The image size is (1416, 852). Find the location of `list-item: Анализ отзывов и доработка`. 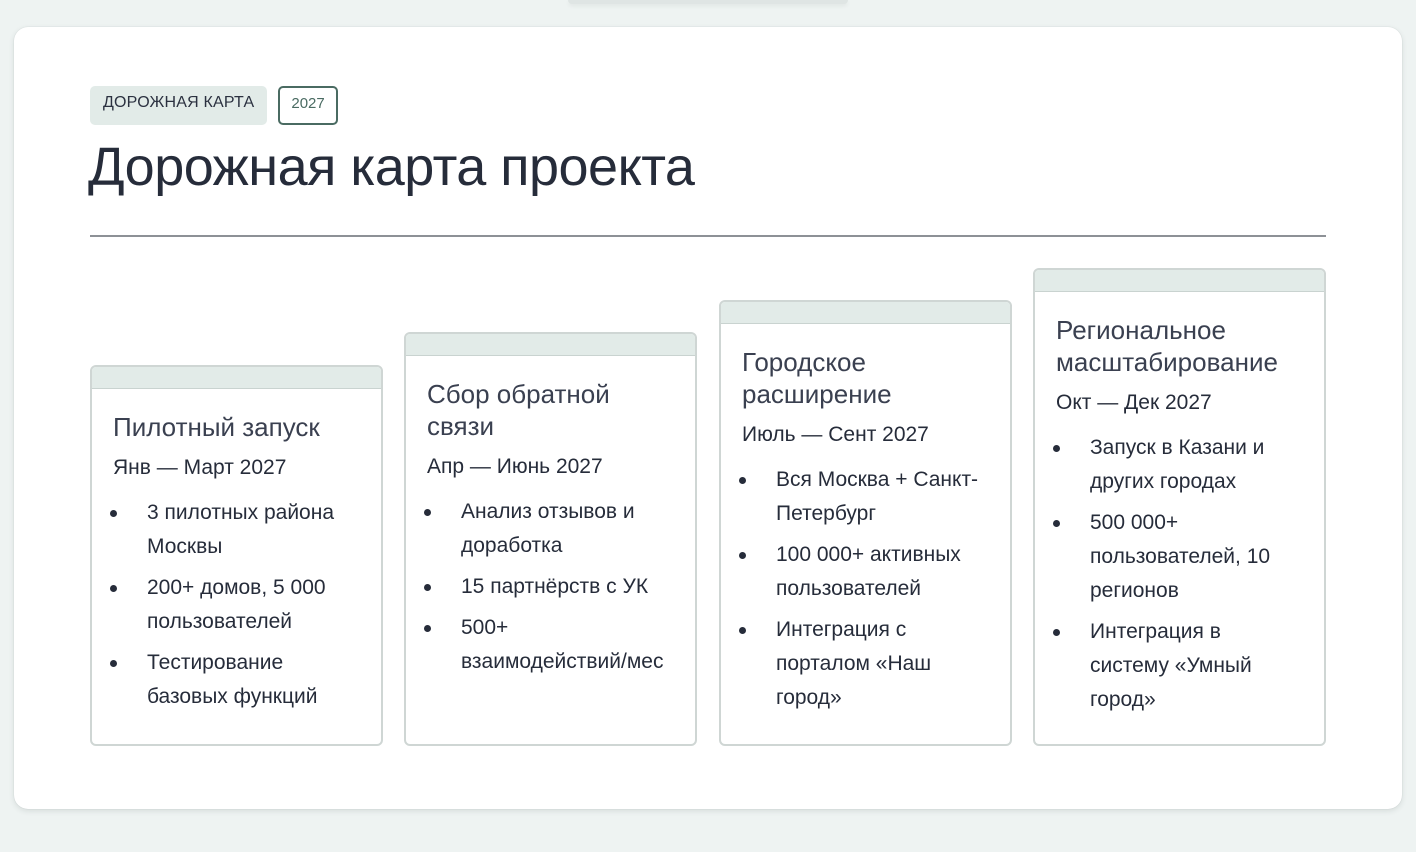

list-item: Анализ отзывов и доработка is located at coordinates (549, 529).